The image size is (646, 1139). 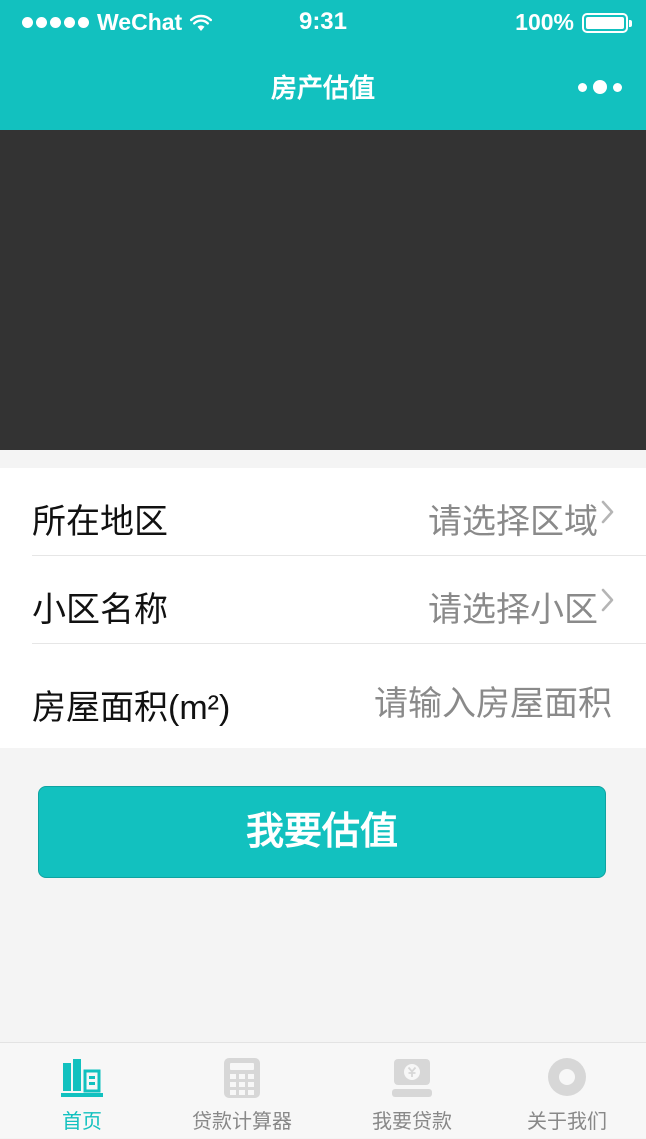 What do you see at coordinates (607, 22) in the screenshot?
I see `battery-icon` at bounding box center [607, 22].